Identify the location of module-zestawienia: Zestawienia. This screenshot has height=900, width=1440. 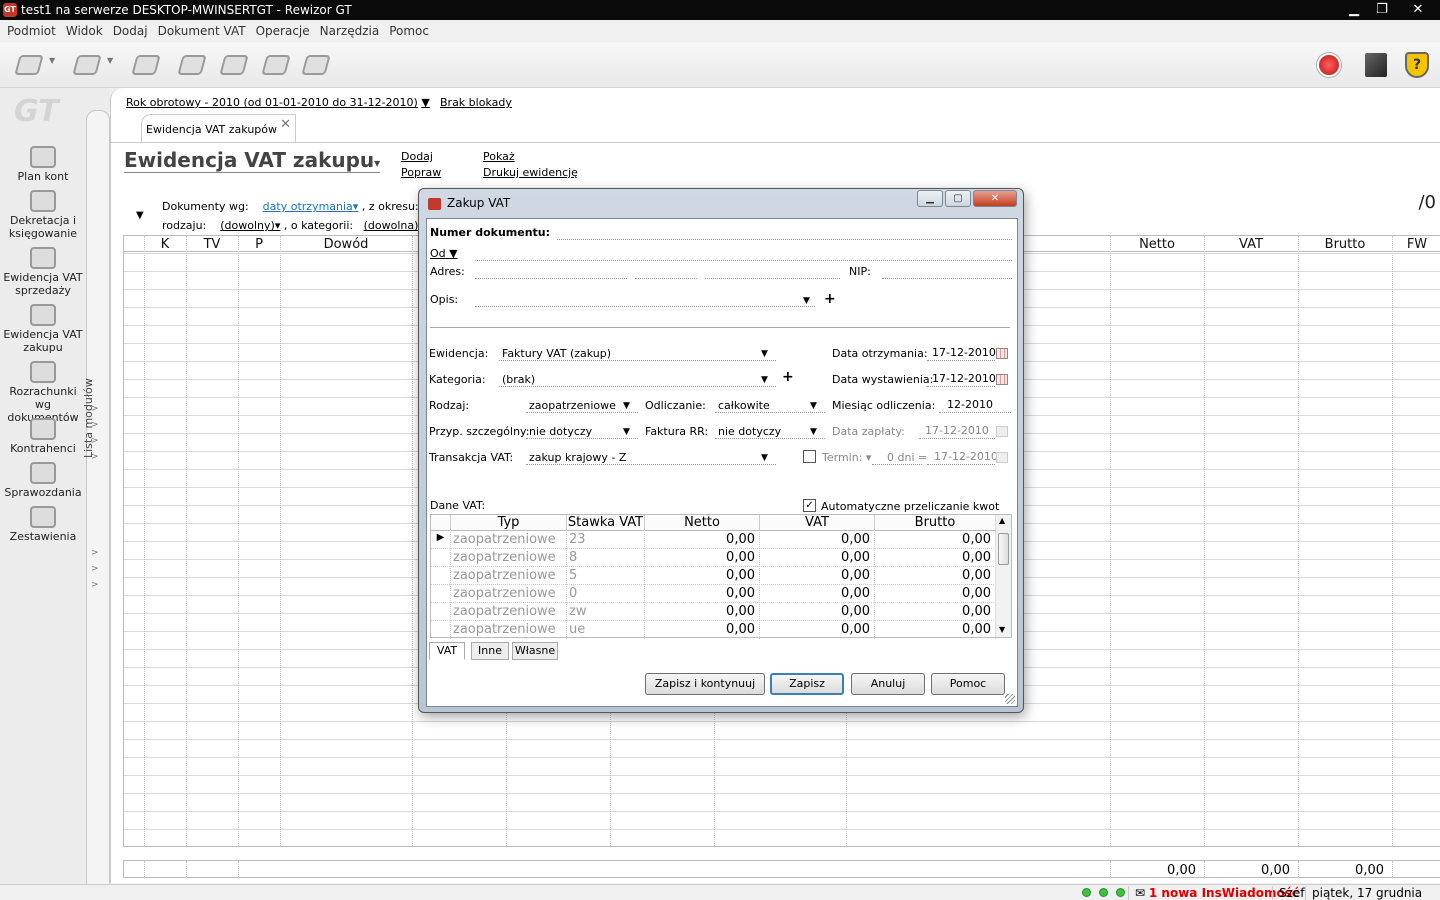
(43, 524).